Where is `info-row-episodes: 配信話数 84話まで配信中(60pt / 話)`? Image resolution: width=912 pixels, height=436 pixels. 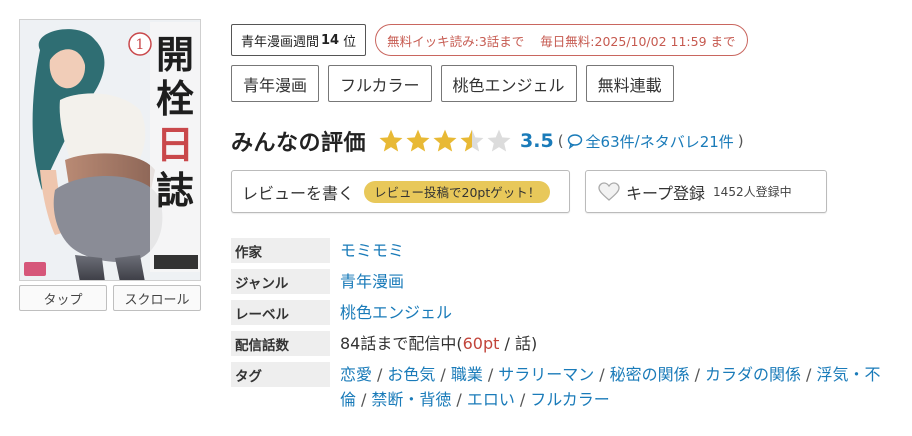 info-row-episodes: 配信話数 84話まで配信中(60pt / 話) is located at coordinates (566, 343).